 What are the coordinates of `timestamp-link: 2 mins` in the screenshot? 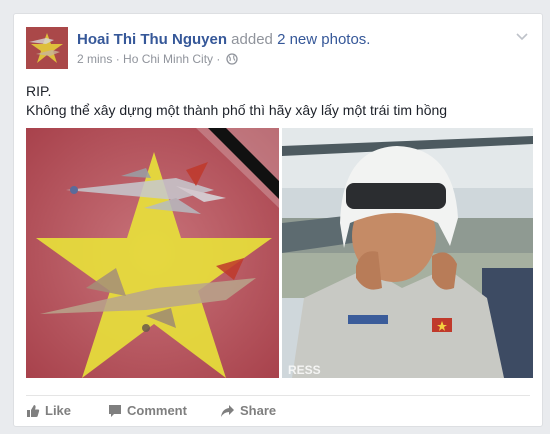 It's located at (94, 59).